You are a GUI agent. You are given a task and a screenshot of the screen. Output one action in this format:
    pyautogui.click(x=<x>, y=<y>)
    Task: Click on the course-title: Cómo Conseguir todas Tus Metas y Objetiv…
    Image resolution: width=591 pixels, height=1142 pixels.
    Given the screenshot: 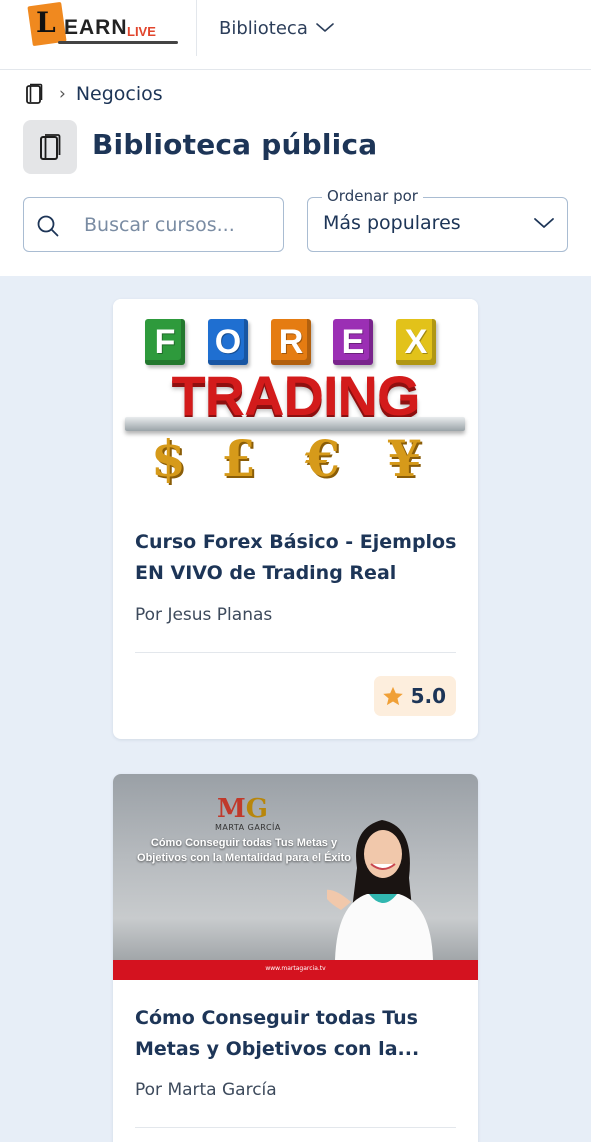 What is the action you would take?
    pyautogui.click(x=297, y=1034)
    